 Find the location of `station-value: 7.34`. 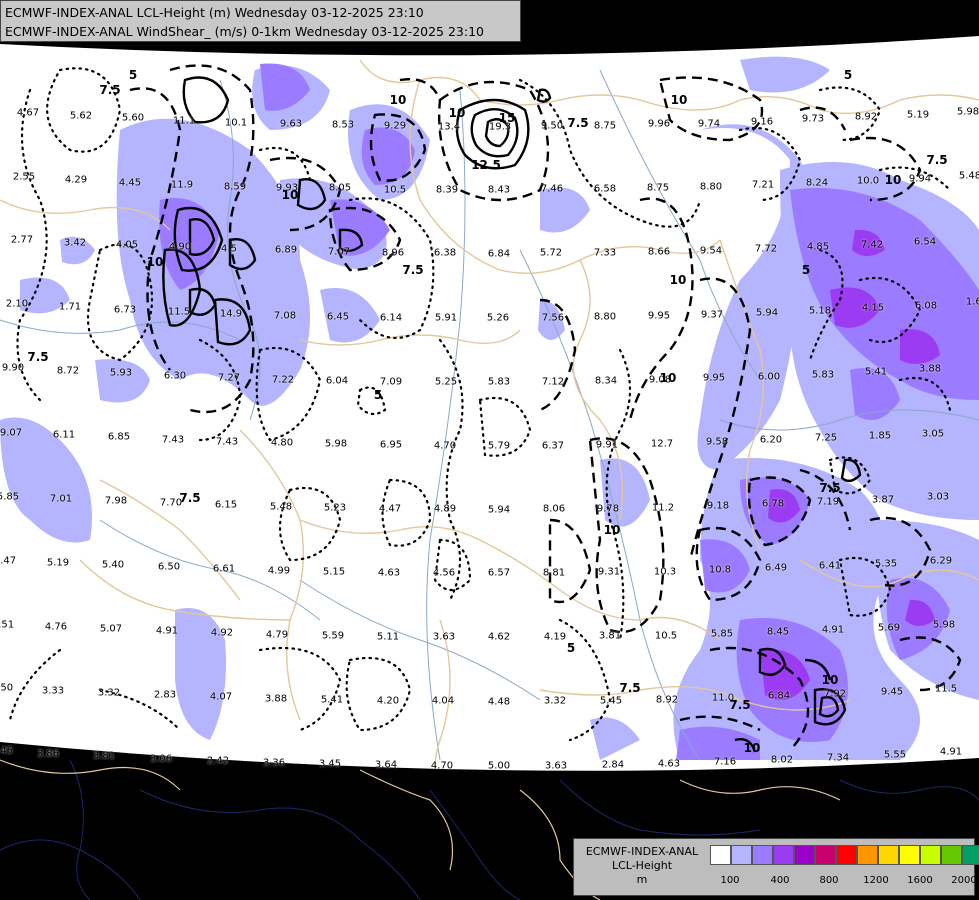

station-value: 7.34 is located at coordinates (838, 758).